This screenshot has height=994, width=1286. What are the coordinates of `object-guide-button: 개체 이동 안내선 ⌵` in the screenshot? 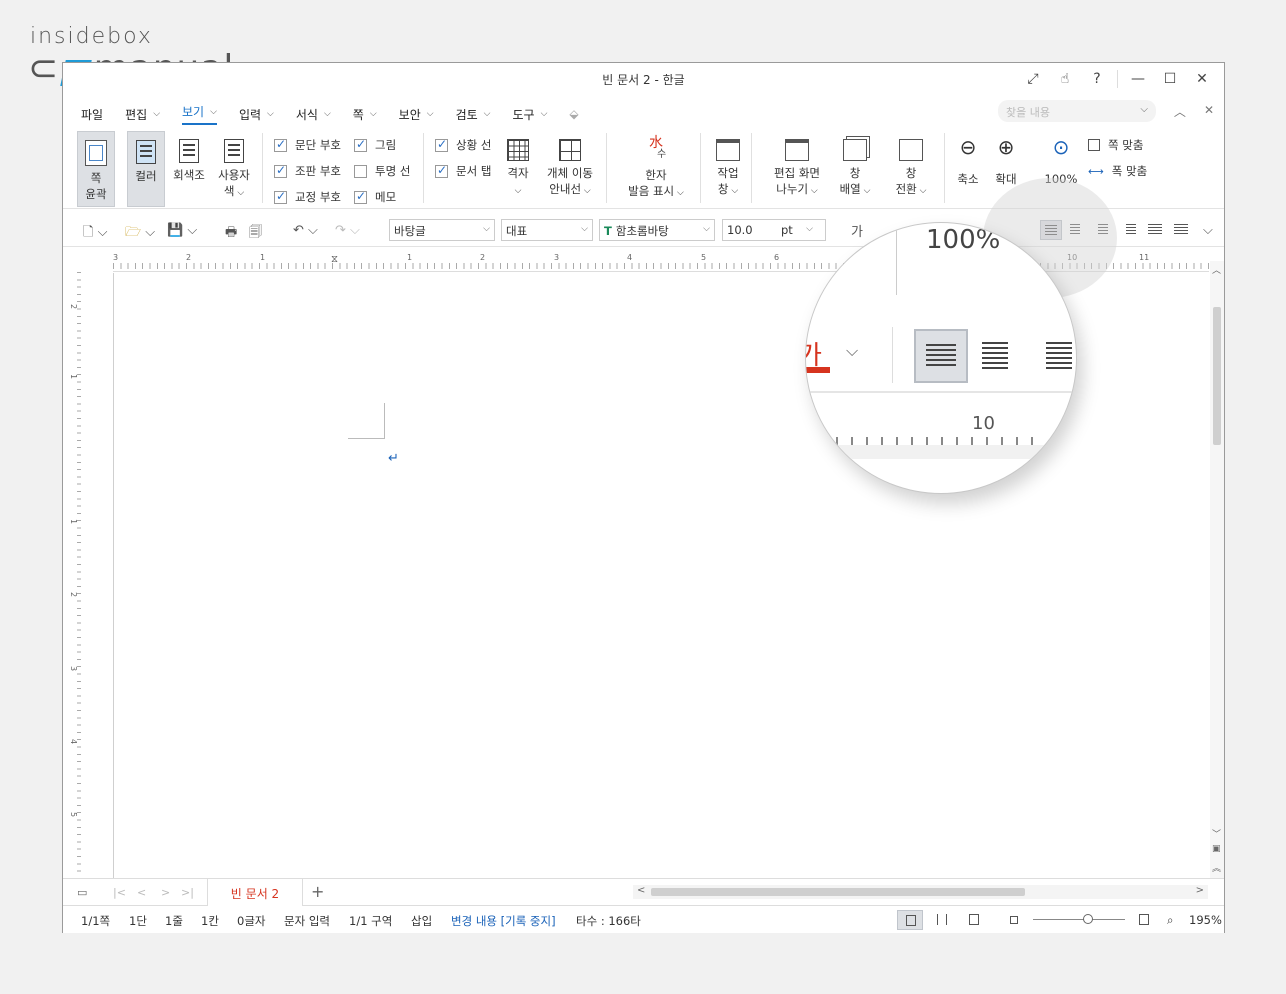 It's located at (570, 169).